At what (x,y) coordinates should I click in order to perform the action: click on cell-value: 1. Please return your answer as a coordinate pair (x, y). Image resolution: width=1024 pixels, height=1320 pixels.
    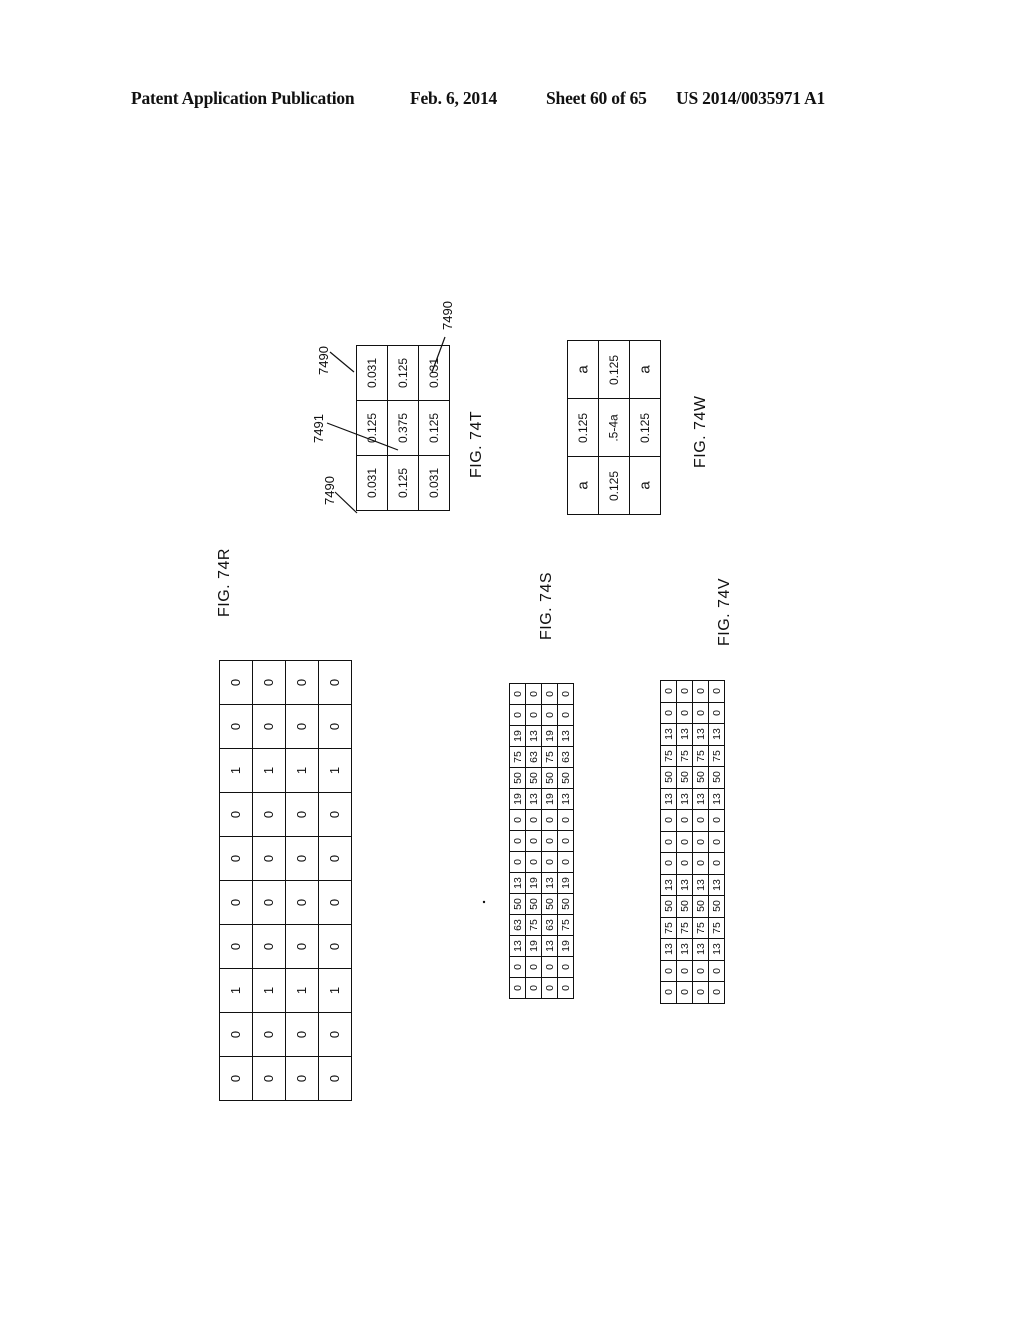
    Looking at the image, I should click on (302, 770).